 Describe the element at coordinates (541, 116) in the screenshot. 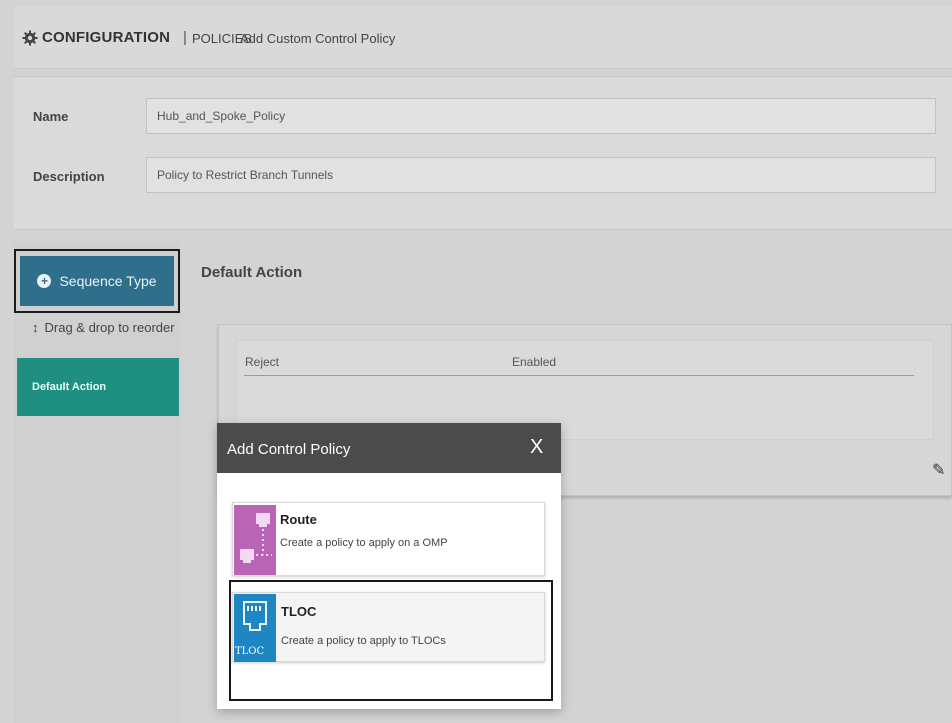

I see `name-field: Hub_and_Spoke_Policy` at that location.